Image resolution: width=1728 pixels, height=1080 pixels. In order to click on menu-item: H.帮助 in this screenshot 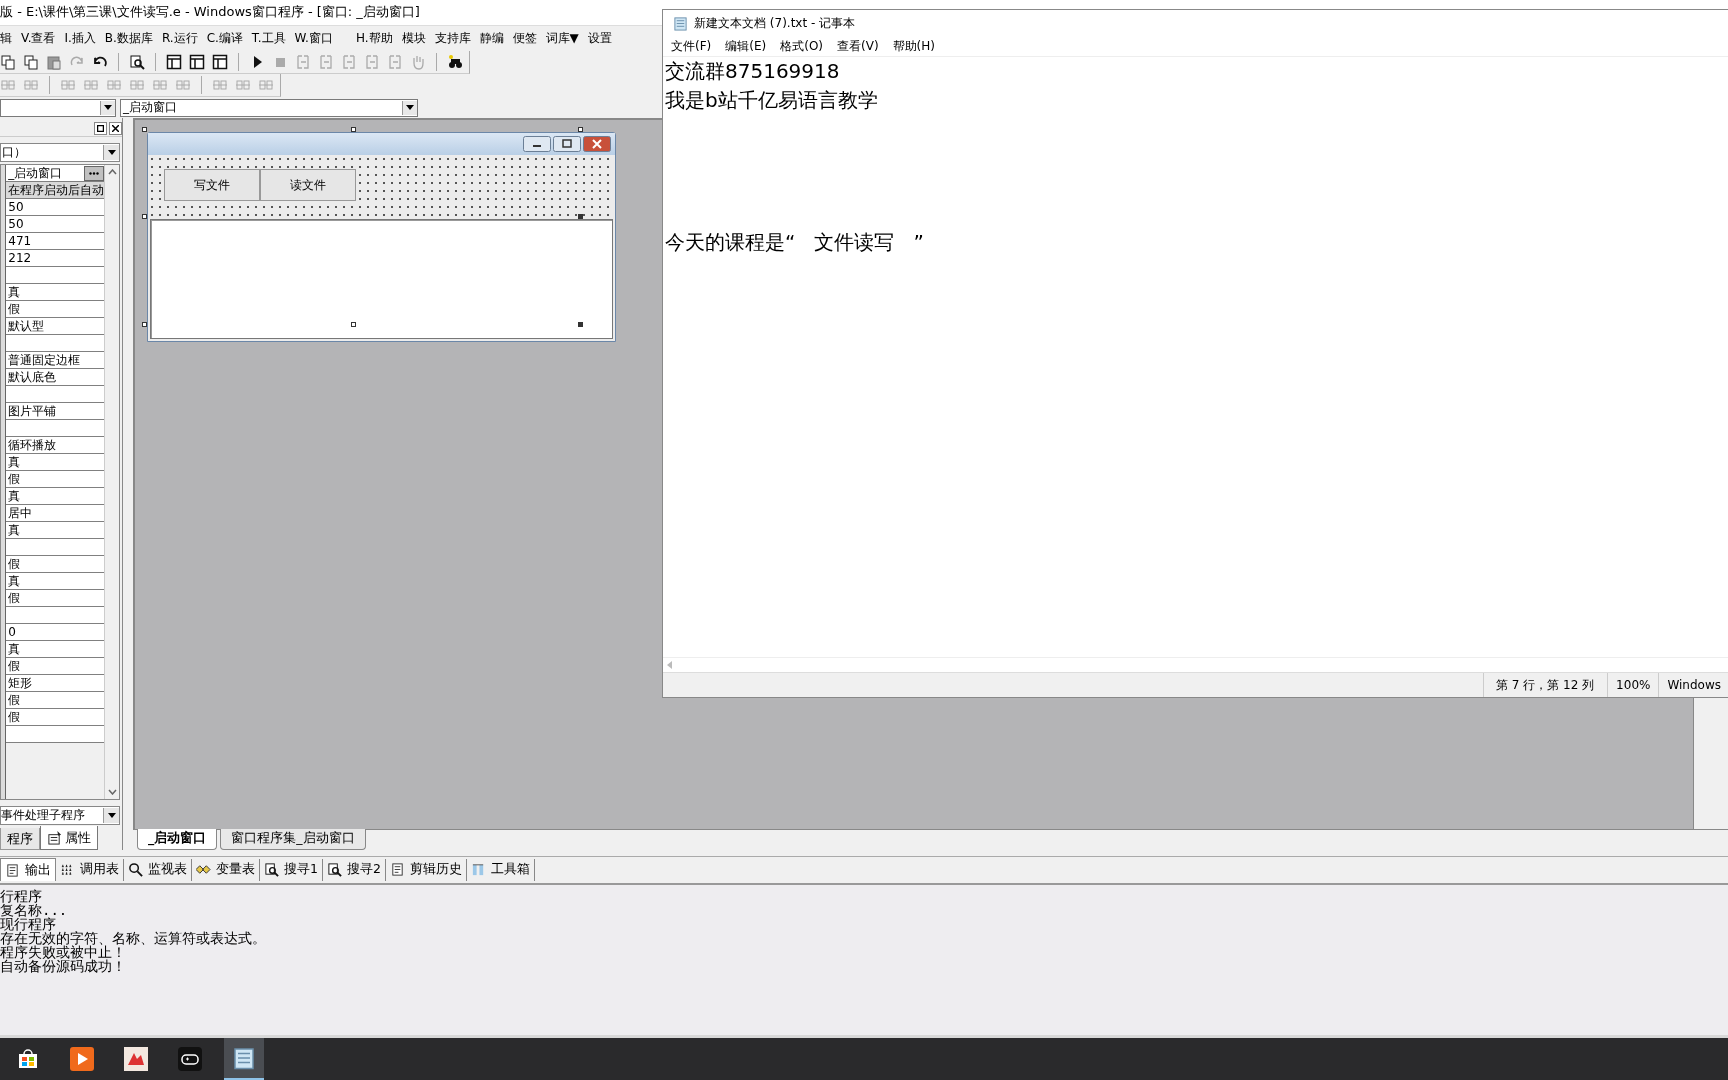, I will do `click(374, 39)`.